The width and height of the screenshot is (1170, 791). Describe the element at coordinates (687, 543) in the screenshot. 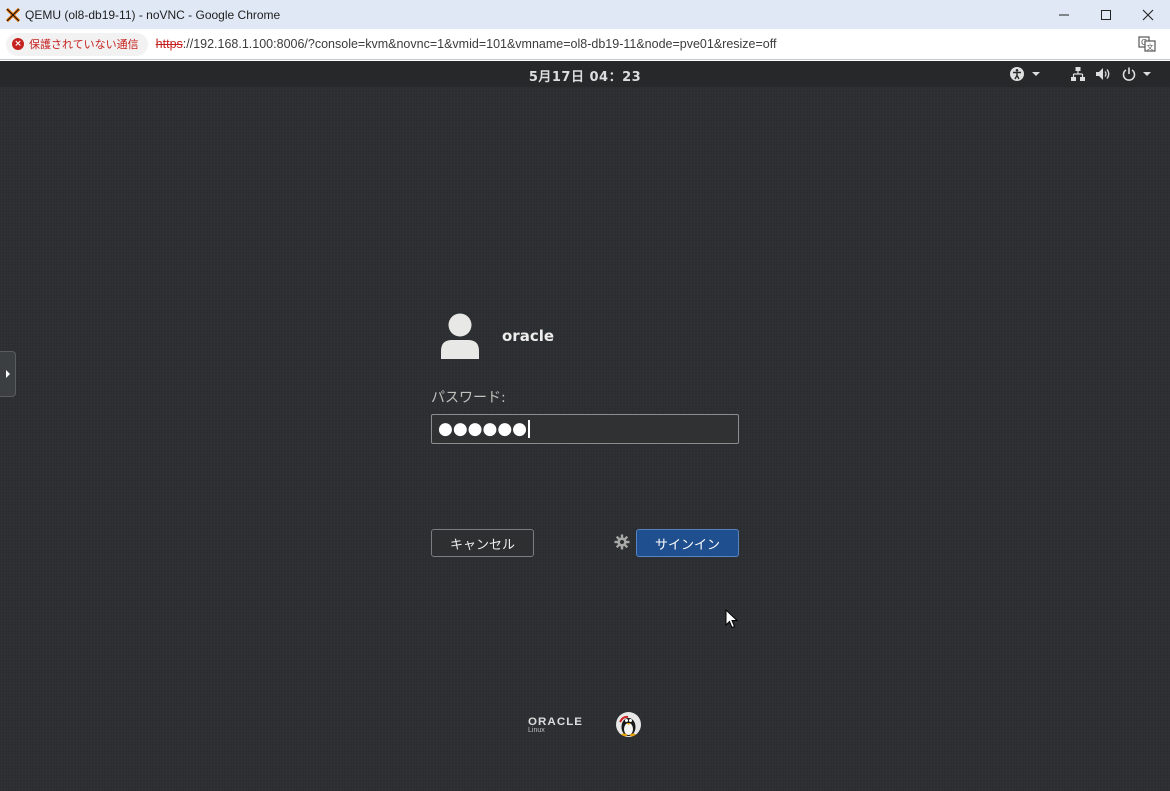

I see `signin-button: サインイン` at that location.